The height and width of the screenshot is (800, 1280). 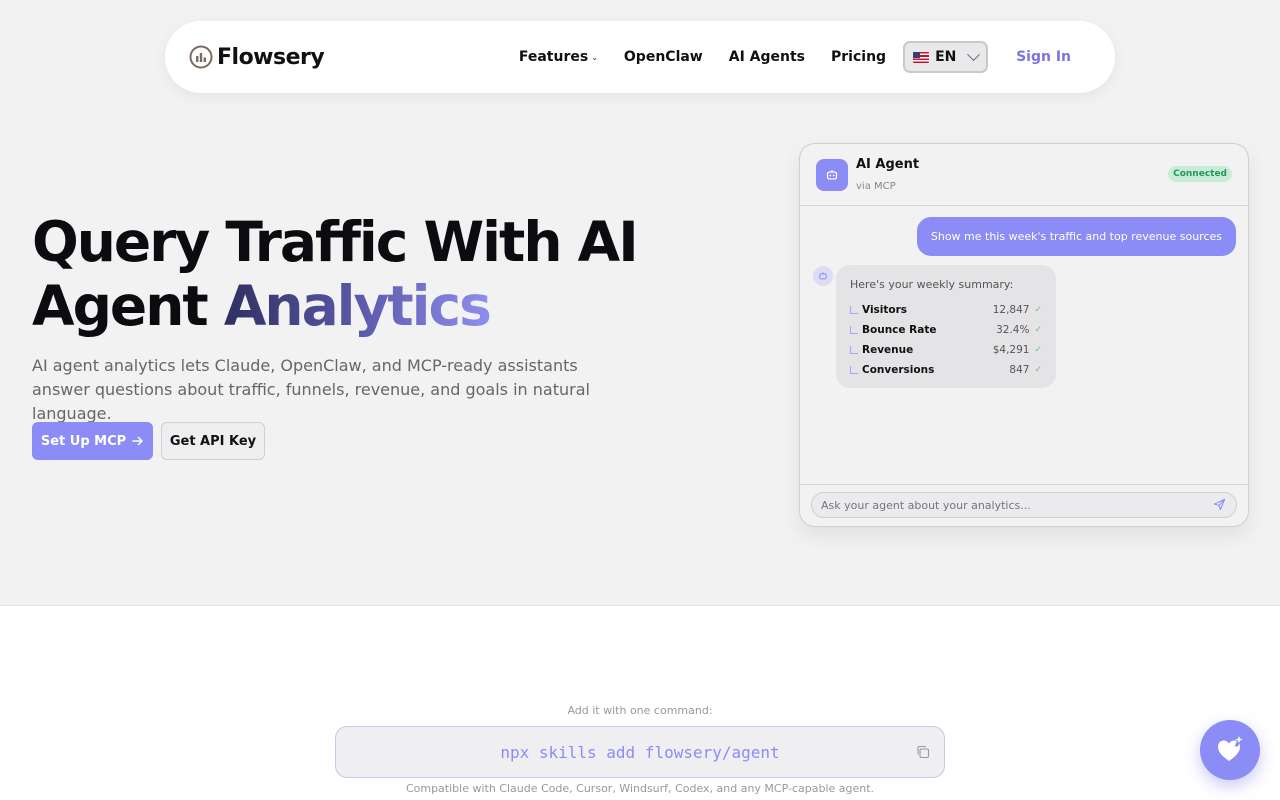 I want to click on stat-label: Conversions, so click(x=898, y=370).